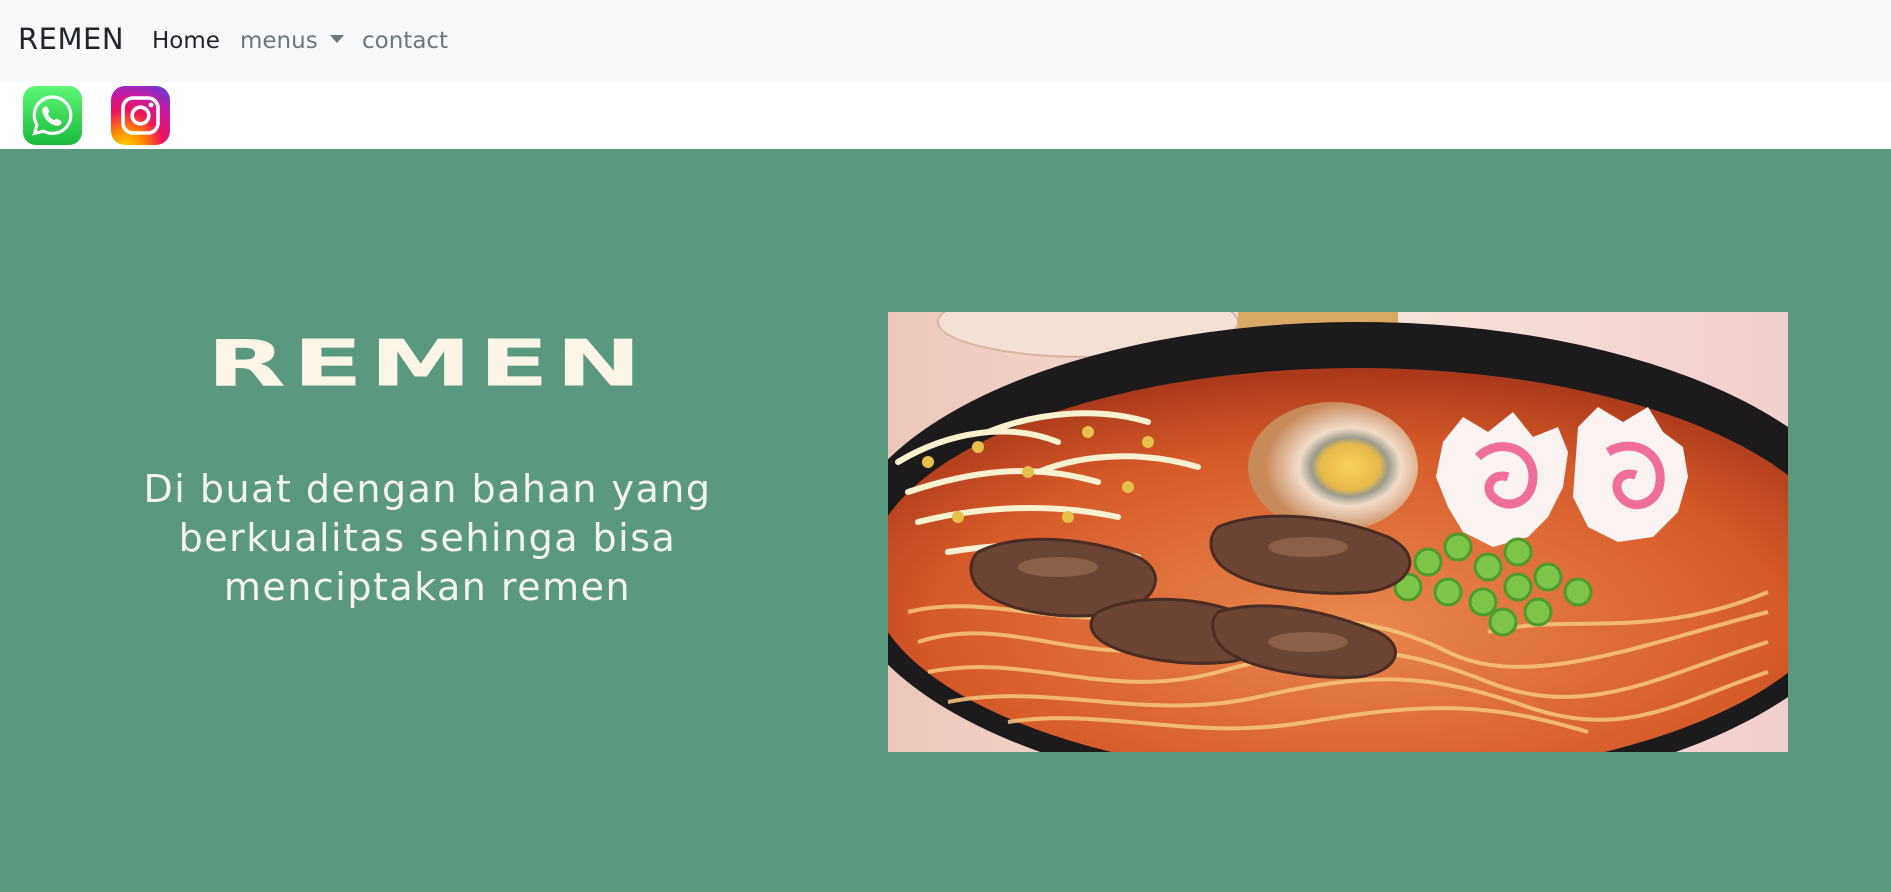 This screenshot has width=1891, height=892. I want to click on nav-contact-link: contact, so click(405, 41).